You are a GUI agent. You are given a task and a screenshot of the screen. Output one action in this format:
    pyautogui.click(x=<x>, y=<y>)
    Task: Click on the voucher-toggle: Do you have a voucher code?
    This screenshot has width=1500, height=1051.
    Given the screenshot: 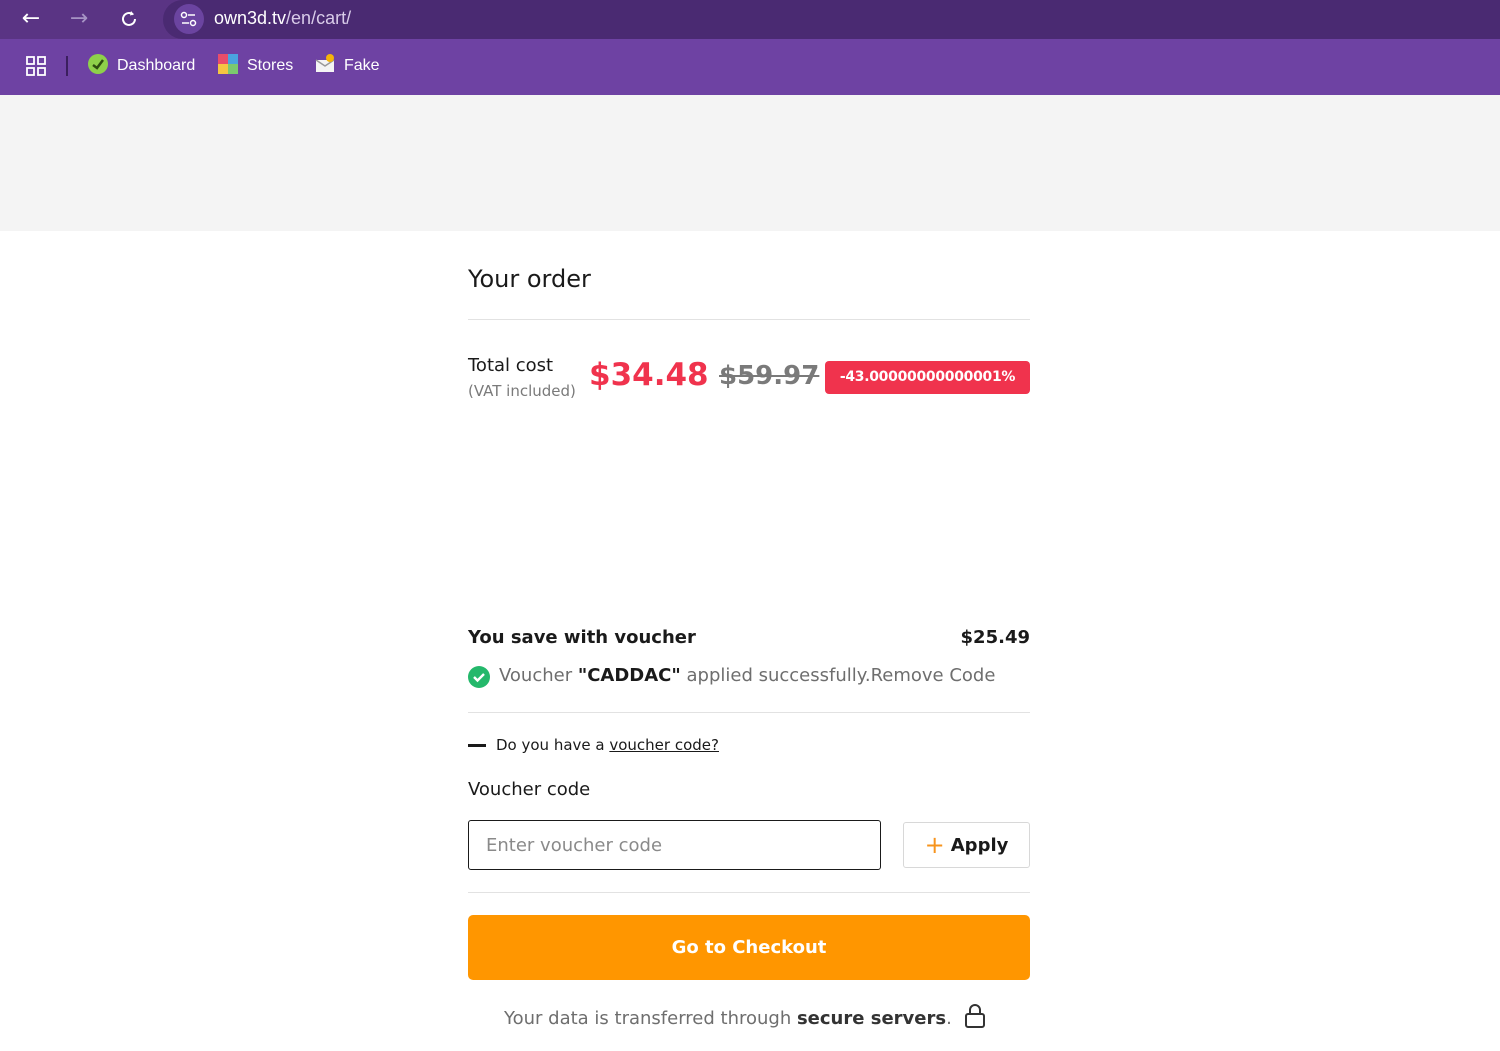 What is the action you would take?
    pyautogui.click(x=593, y=745)
    